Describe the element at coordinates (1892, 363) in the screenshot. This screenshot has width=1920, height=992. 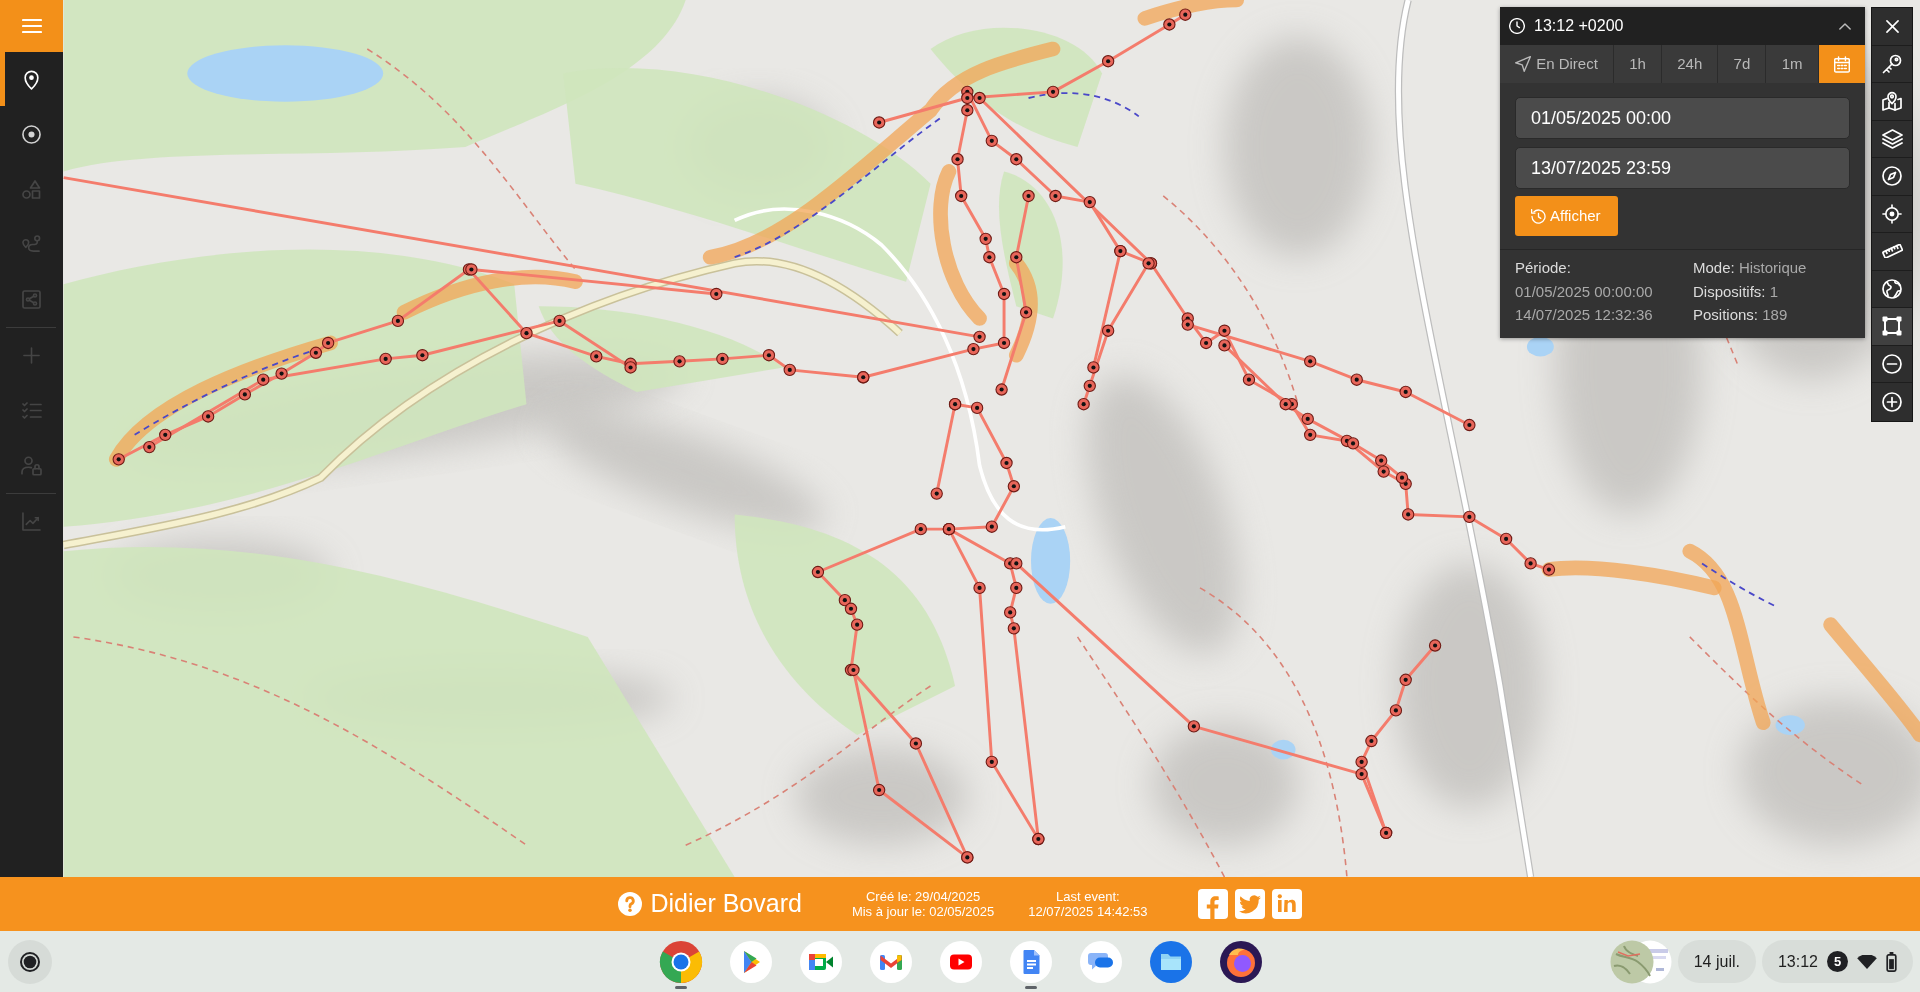
I see `zoom-out-icon` at that location.